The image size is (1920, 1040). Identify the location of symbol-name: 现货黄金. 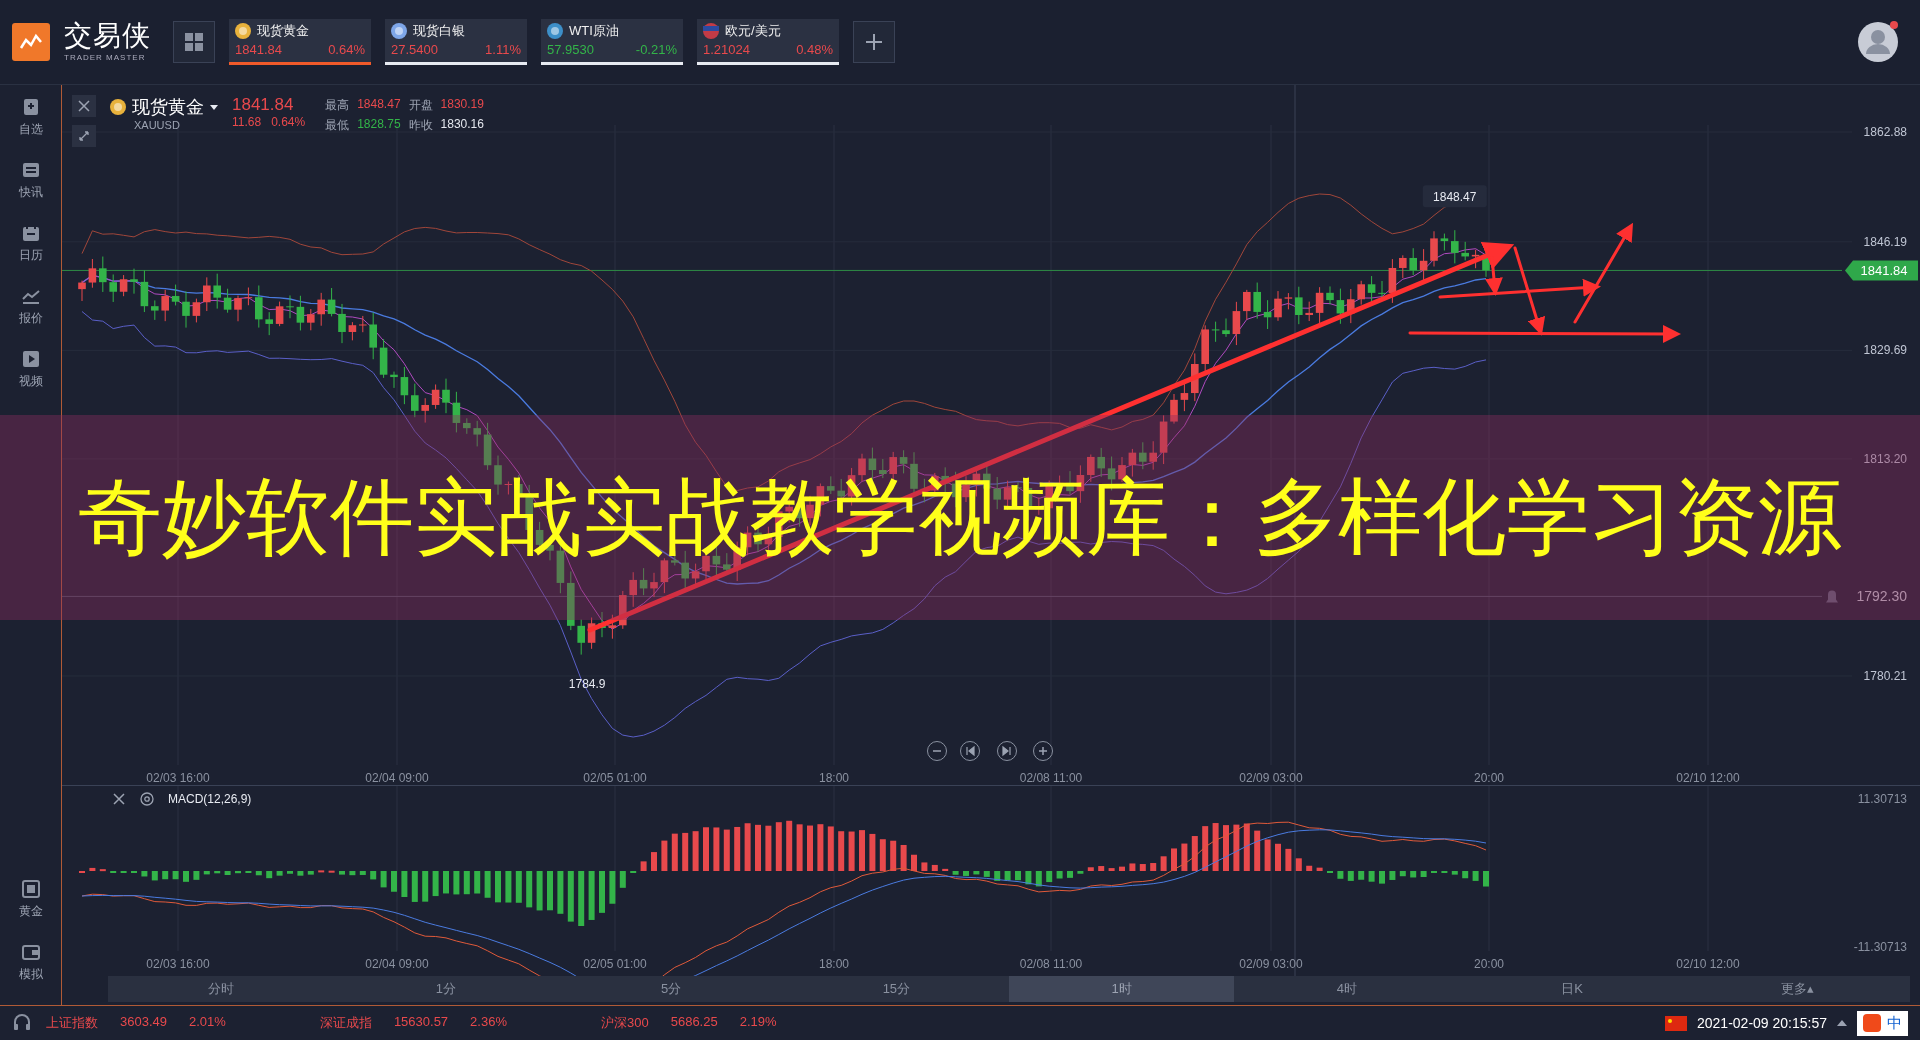
(168, 107).